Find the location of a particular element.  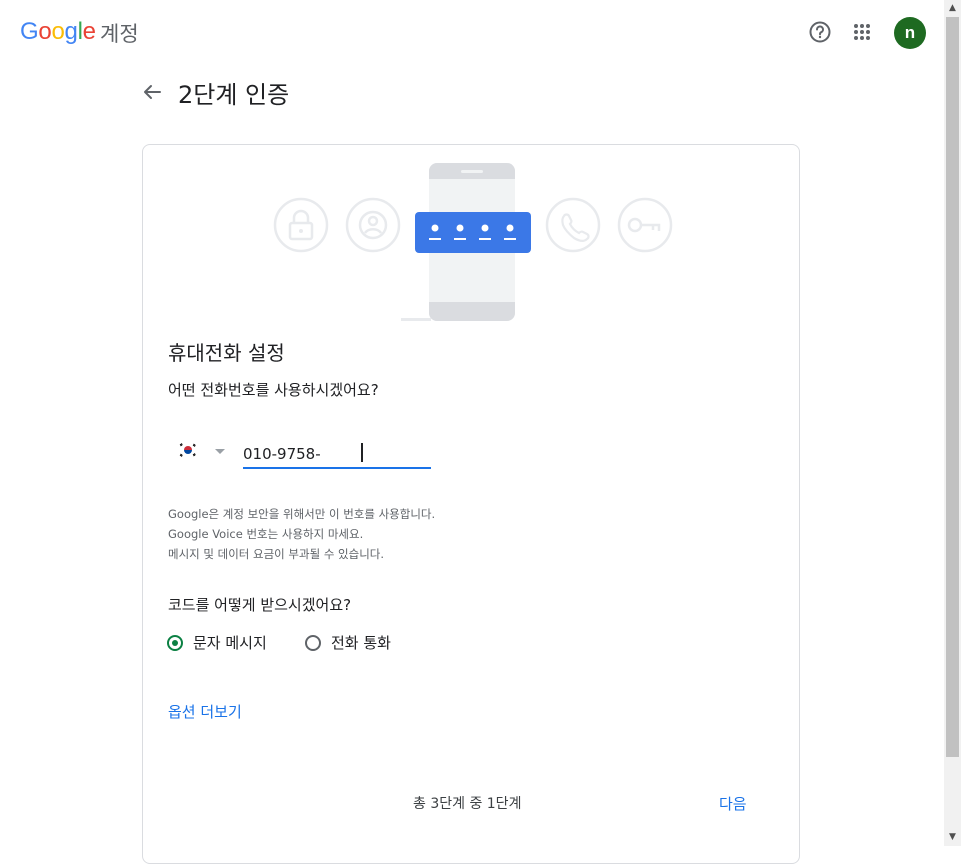

more-options-link: 옵션 더보기 is located at coordinates (205, 711).